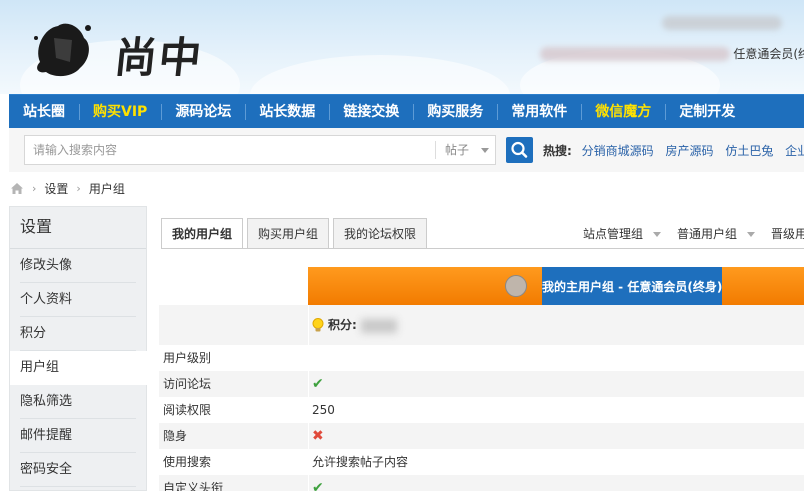 The image size is (804, 491). I want to click on sidebar-item: 隐私筛选, so click(78, 402).